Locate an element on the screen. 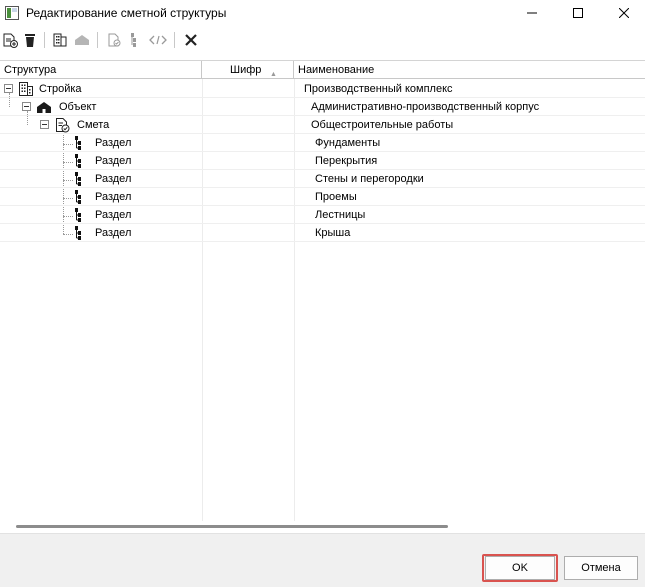 This screenshot has height=587, width=645. column-header-name: Наименование is located at coordinates (469, 70).